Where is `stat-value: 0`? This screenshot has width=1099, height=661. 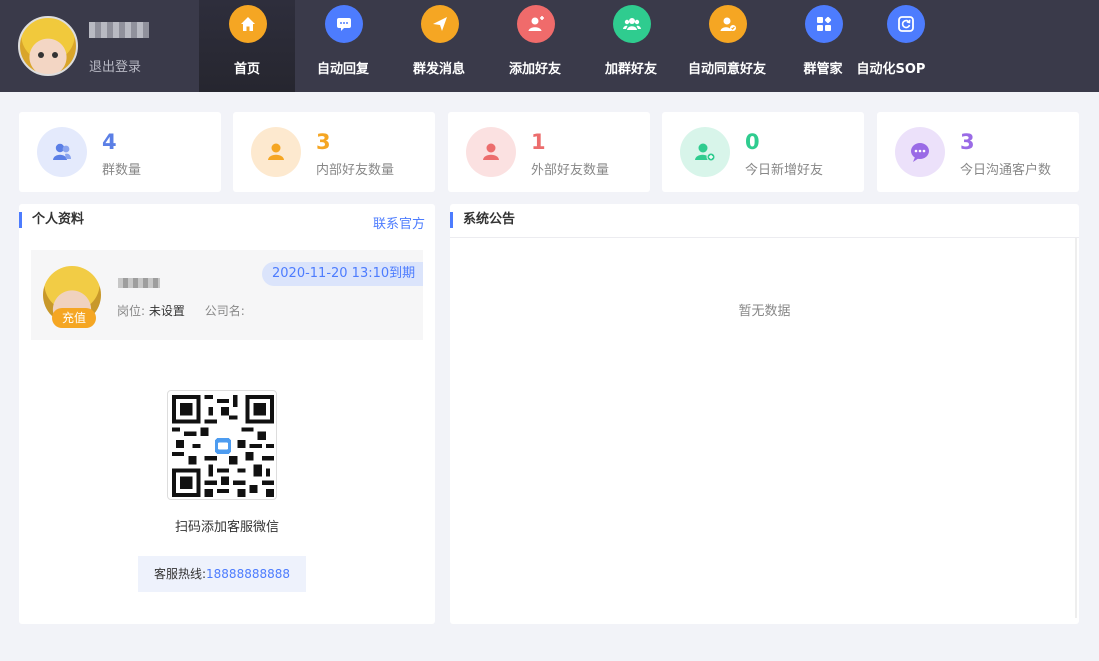
stat-value: 0 is located at coordinates (752, 142).